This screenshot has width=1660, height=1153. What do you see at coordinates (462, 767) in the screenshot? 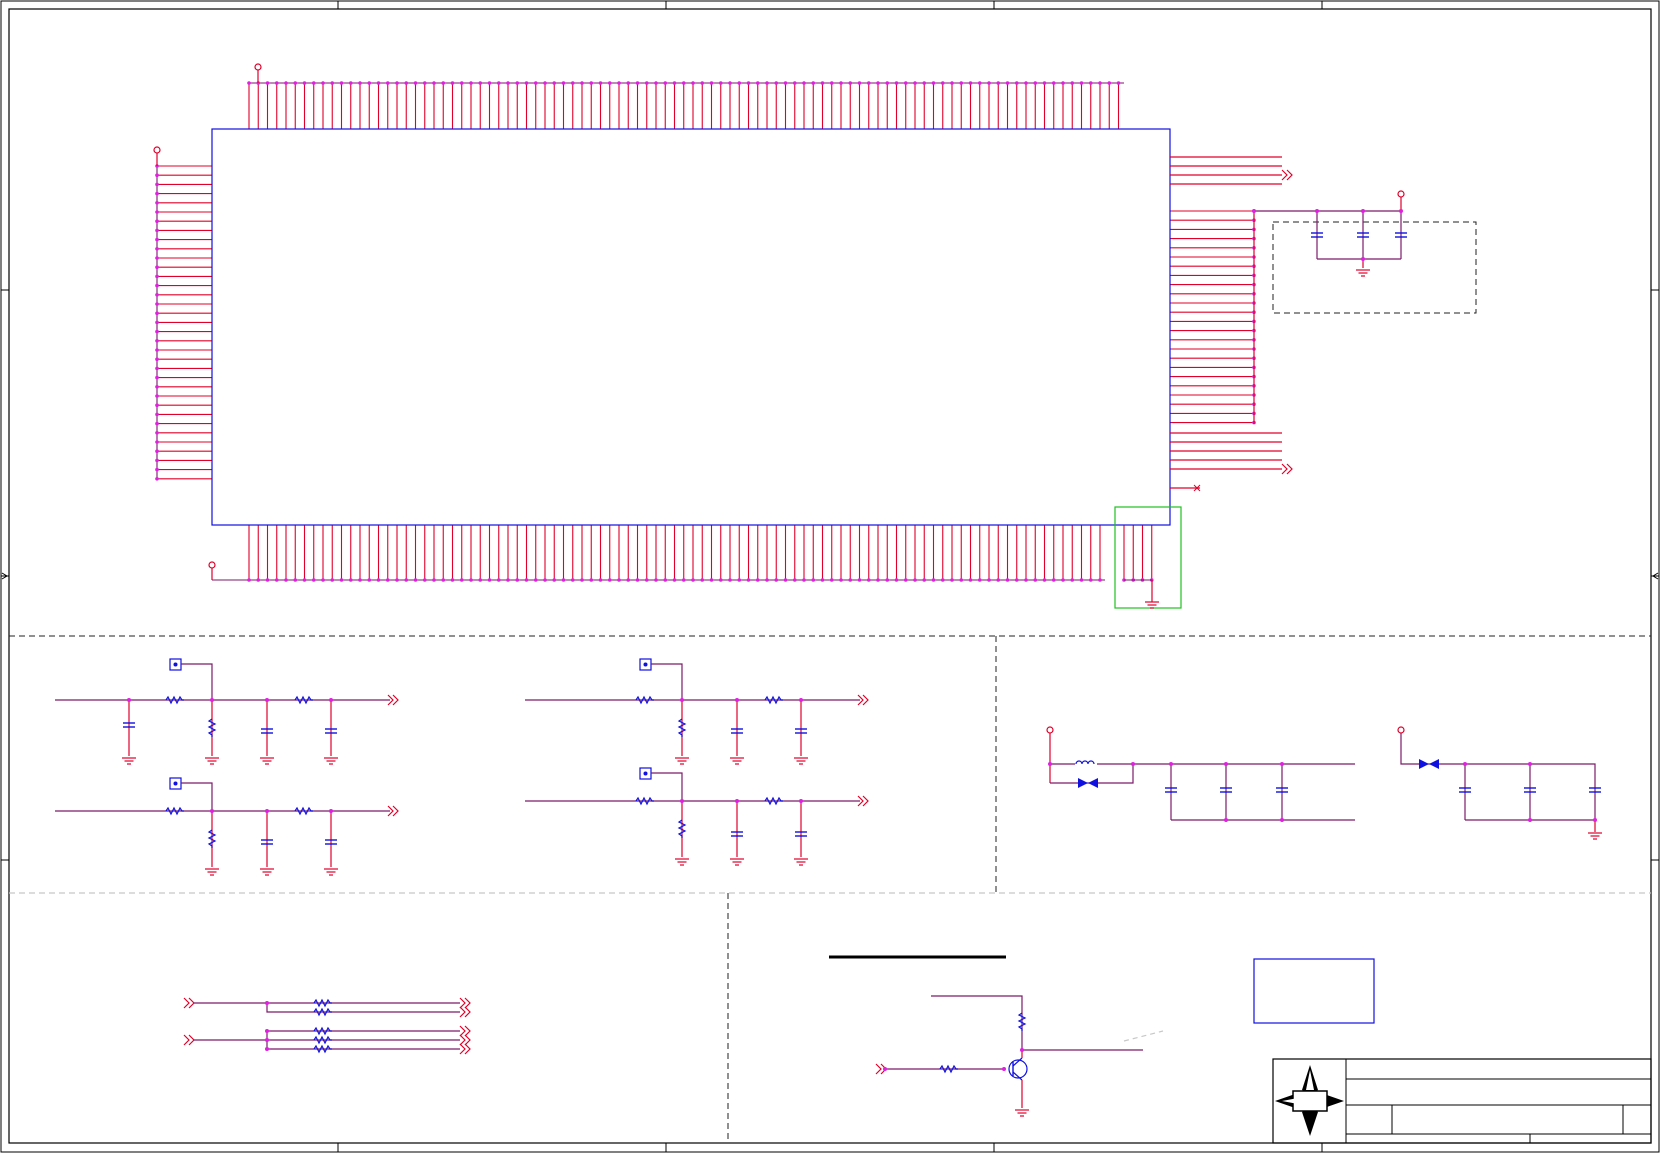
I see `rc-filter-section` at bounding box center [462, 767].